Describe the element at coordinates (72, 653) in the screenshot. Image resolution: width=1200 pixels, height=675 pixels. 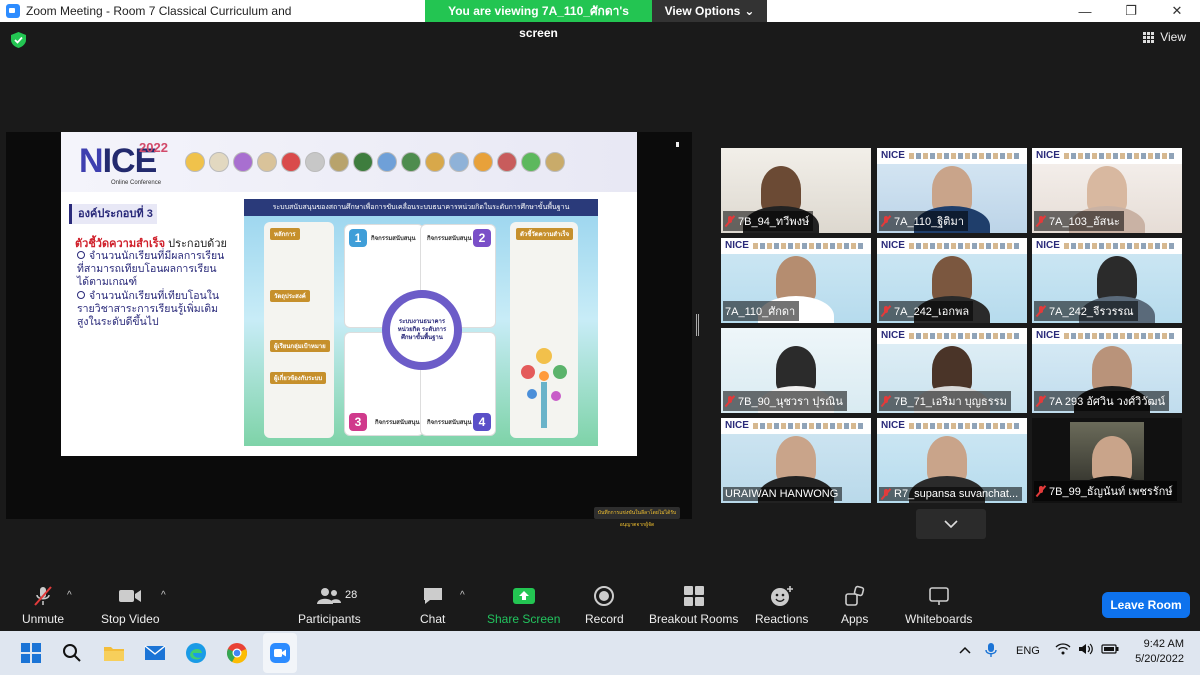
I see `search-icon` at that location.